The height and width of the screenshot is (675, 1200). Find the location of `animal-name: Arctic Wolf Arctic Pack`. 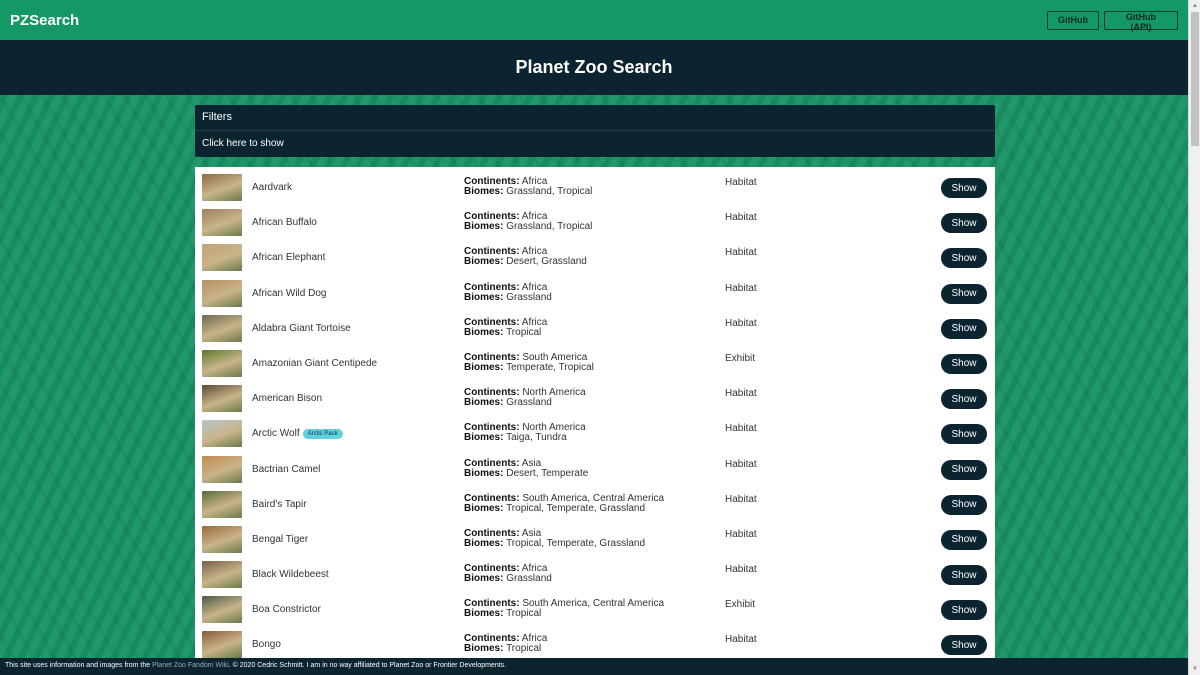

animal-name: Arctic Wolf Arctic Pack is located at coordinates (297, 433).